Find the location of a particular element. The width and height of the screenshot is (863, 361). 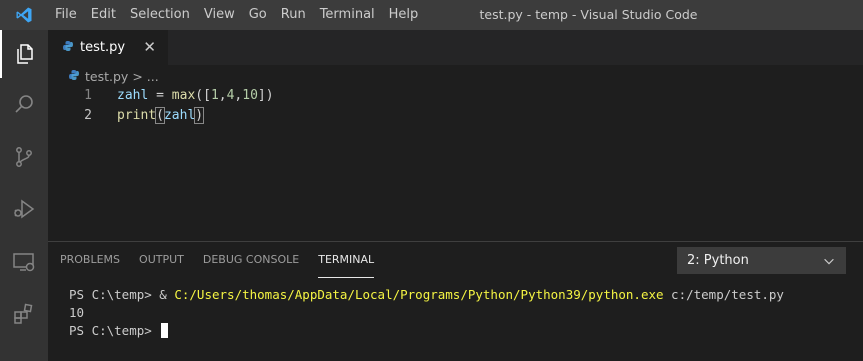

menu-terminal: Terminal is located at coordinates (347, 15).